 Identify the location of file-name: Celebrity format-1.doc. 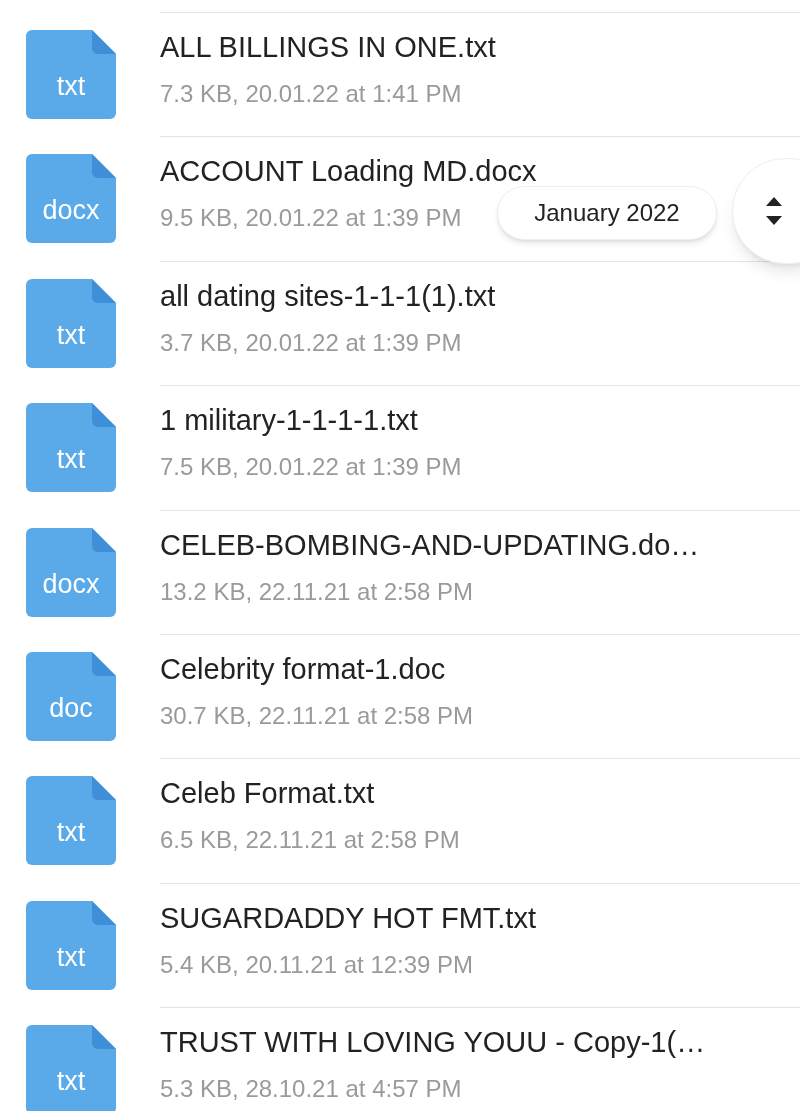
(303, 668).